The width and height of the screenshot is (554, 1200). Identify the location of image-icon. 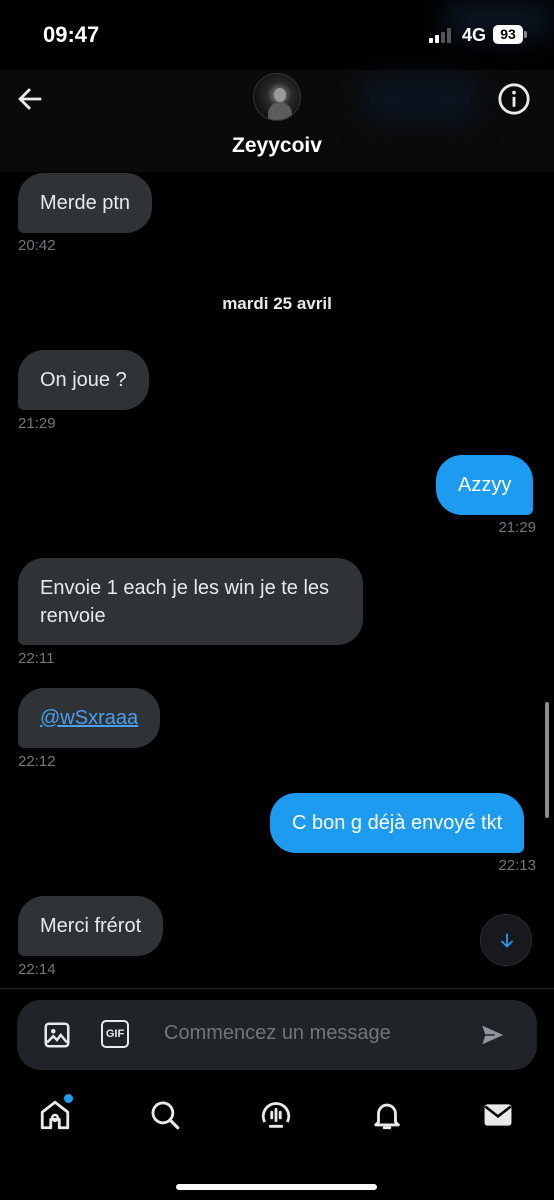
(57, 1035).